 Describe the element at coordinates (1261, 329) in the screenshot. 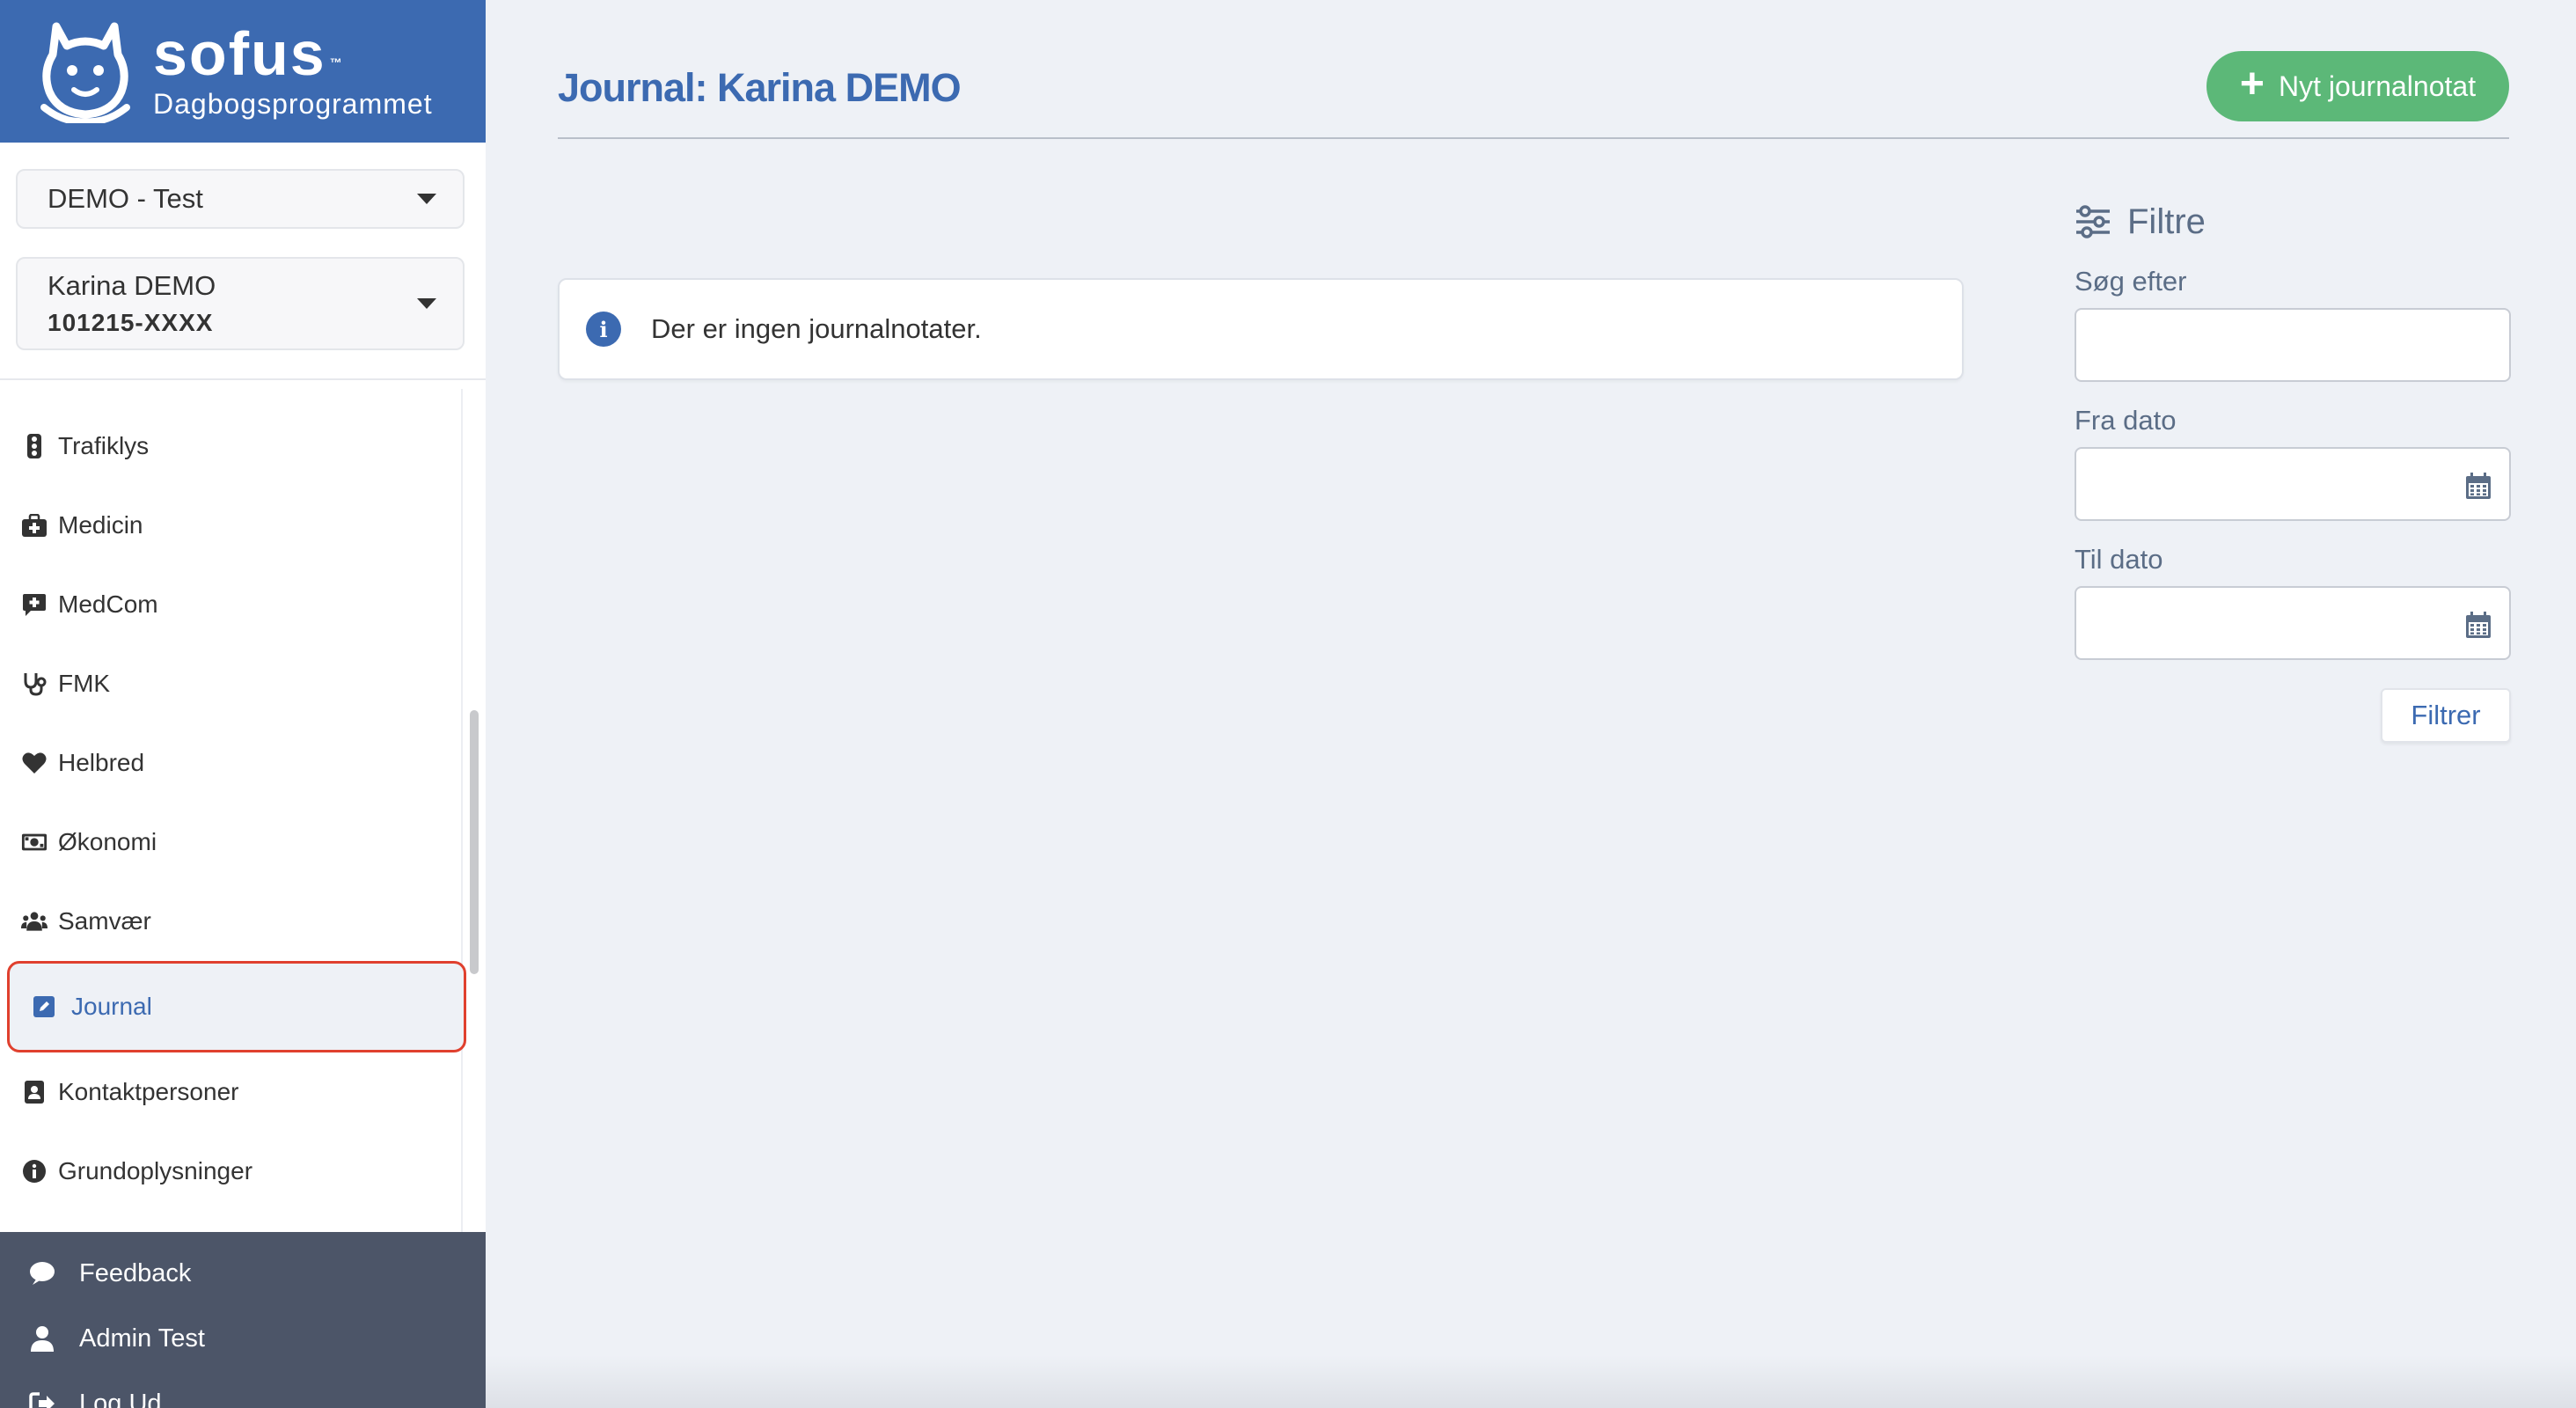

I see `empty-state-alert: i Der er ingen journalnotater.` at that location.